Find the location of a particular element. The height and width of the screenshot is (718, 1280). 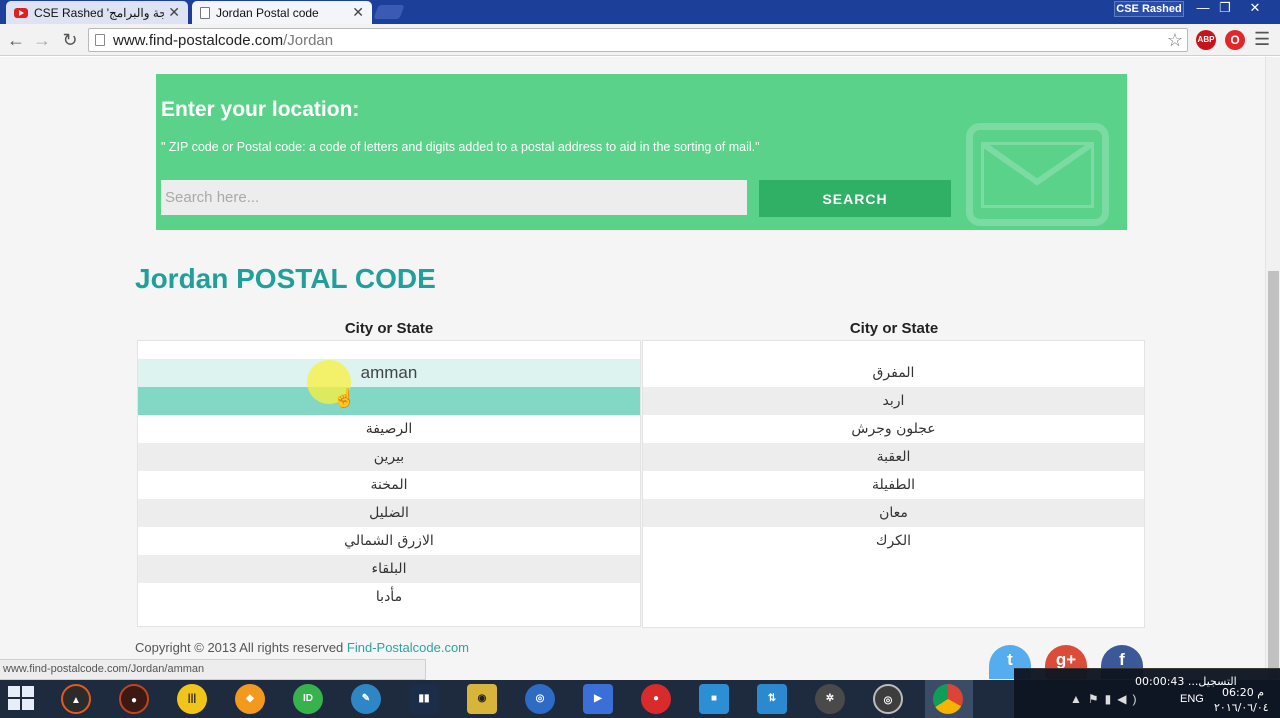

page-title: Jordan POSTAL CODE is located at coordinates (285, 278).